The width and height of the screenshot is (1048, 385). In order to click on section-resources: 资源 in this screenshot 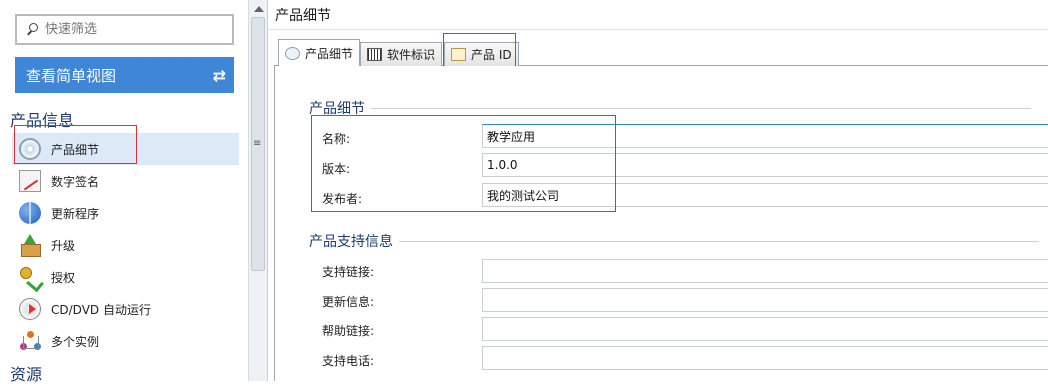, I will do `click(26, 374)`.